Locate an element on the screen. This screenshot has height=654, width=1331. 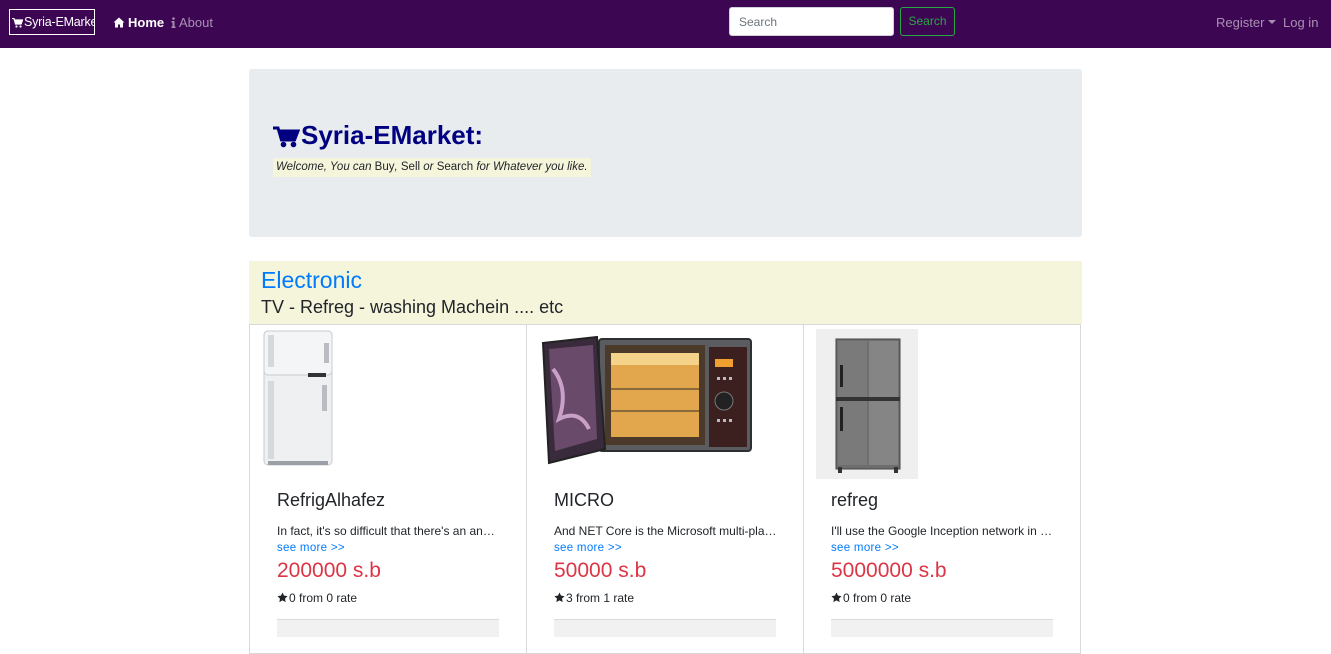
microwave-image is located at coordinates (646, 400).